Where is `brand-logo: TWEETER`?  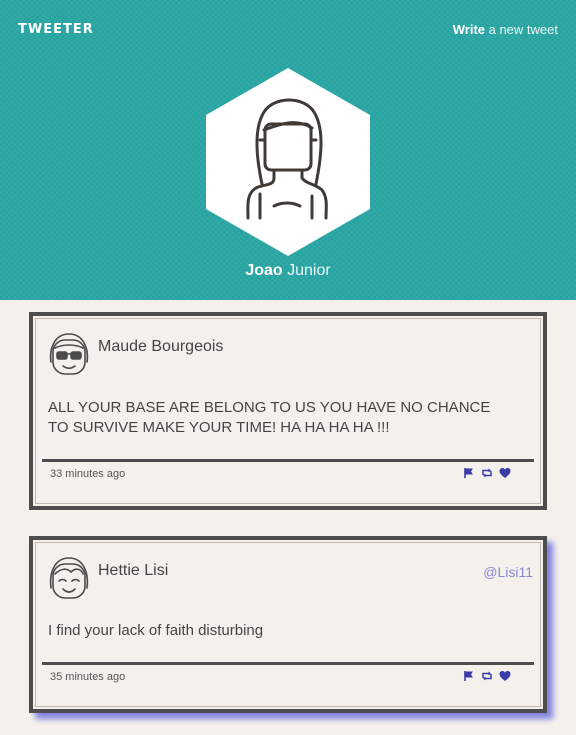 brand-logo: TWEETER is located at coordinates (56, 29).